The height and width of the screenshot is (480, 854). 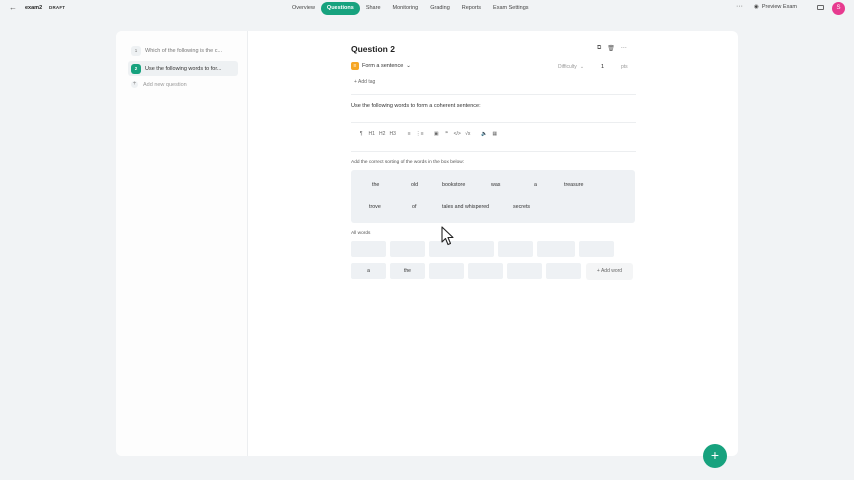 What do you see at coordinates (382, 134) in the screenshot?
I see `h2-icon: H2` at bounding box center [382, 134].